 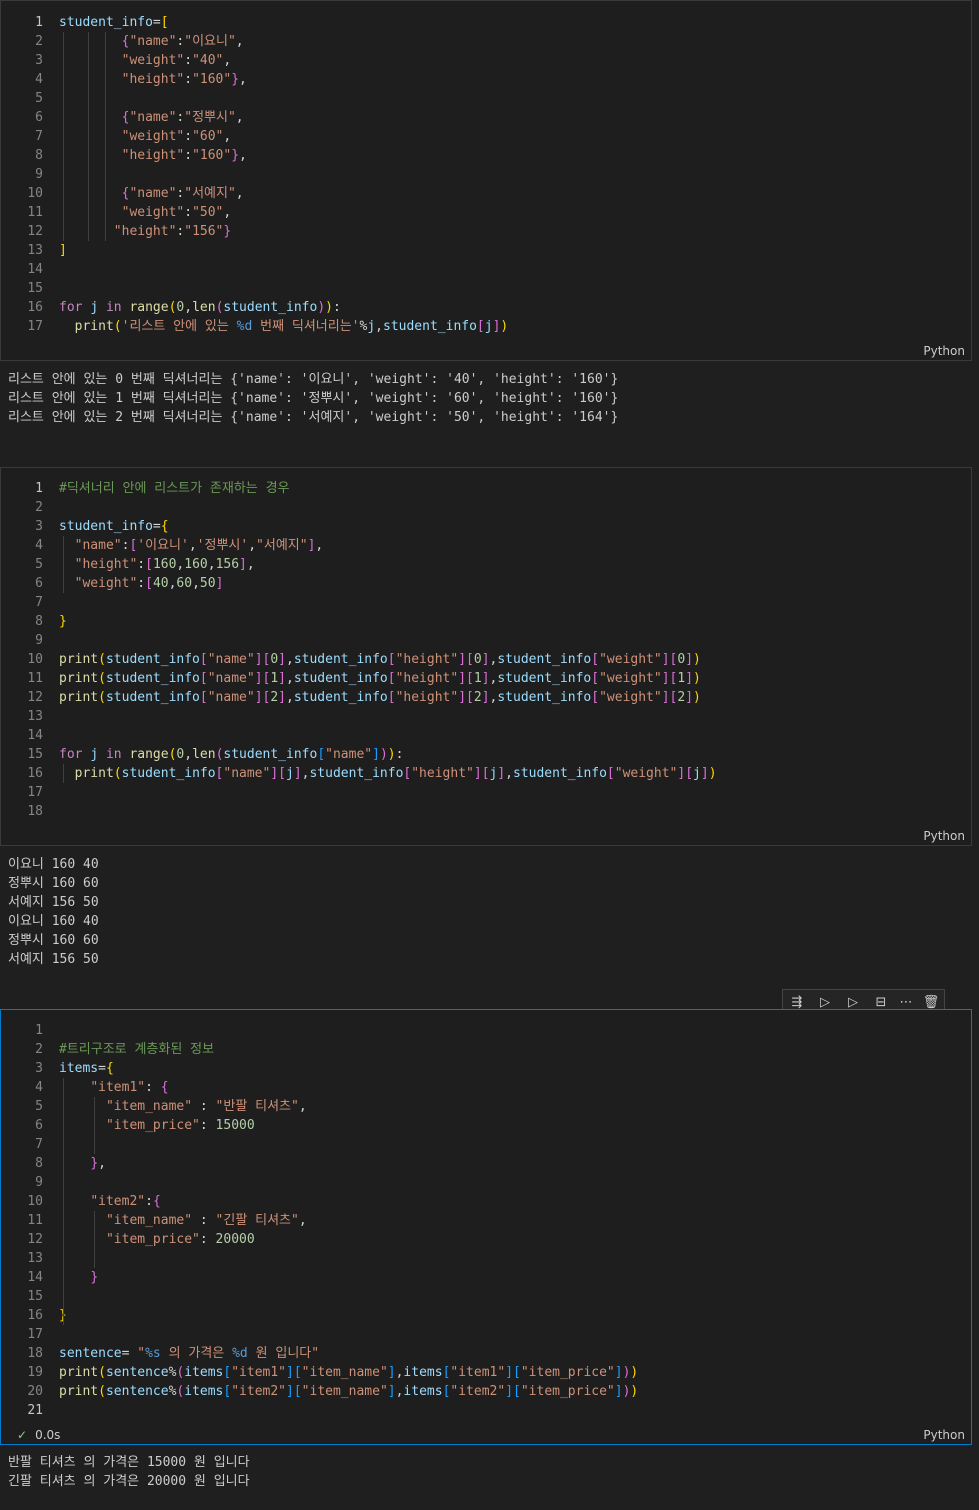 What do you see at coordinates (712, 773) in the screenshot?
I see `code-token: )` at bounding box center [712, 773].